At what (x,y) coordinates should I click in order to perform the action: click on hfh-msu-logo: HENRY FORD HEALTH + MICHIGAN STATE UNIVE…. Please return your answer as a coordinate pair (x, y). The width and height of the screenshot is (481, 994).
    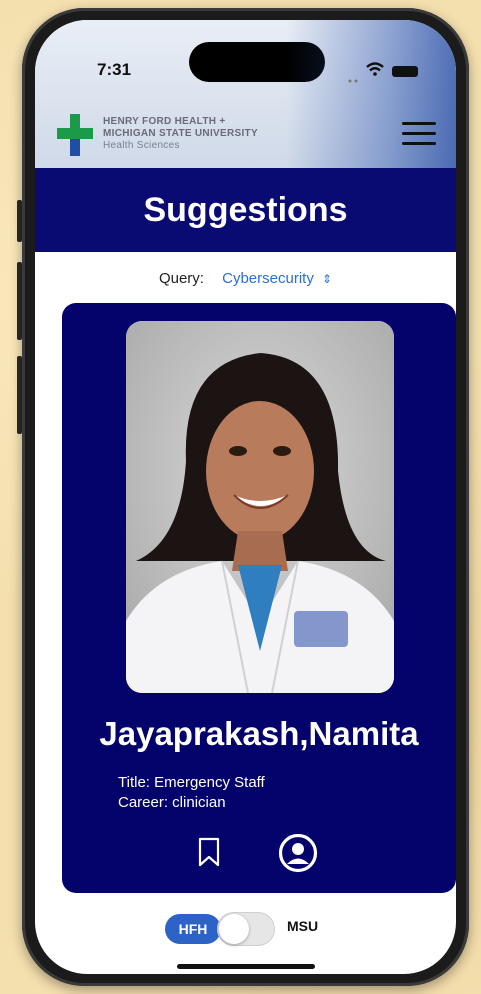
    Looking at the image, I should click on (187, 137).